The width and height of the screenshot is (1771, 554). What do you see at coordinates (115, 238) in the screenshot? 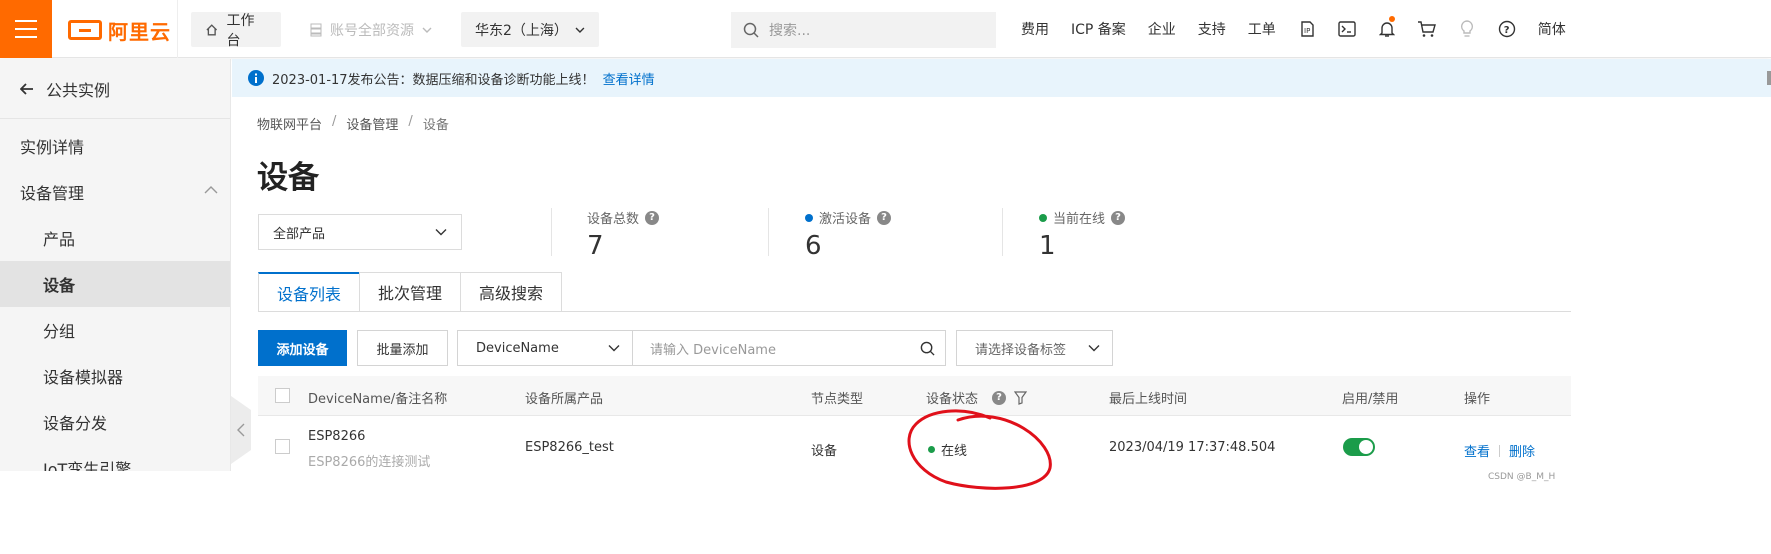
I see `sidebar-item-product: 产品` at bounding box center [115, 238].